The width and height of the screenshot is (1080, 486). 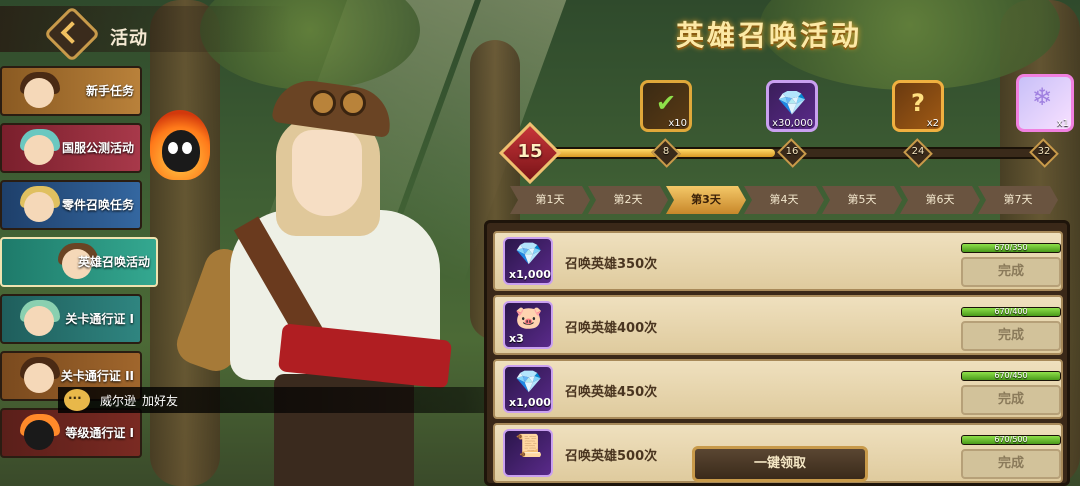 I want to click on sidebar-item-label: 英雄召唤活动, so click(x=113, y=262).